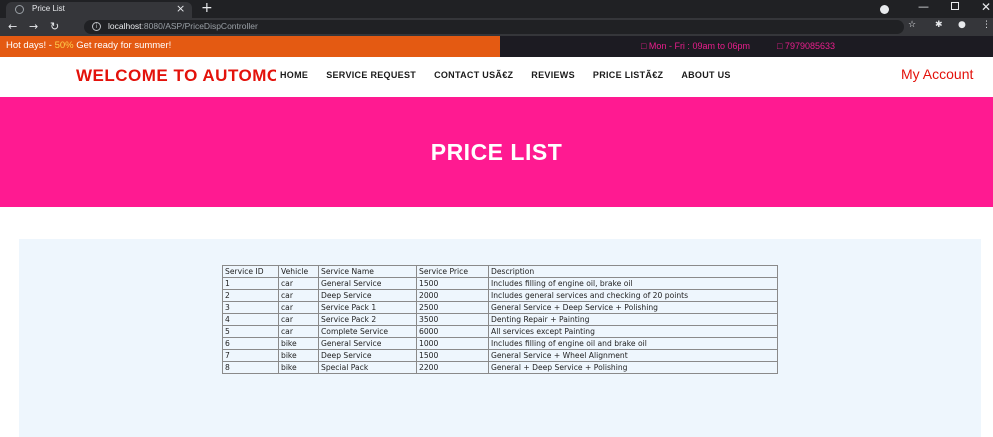  I want to click on column-header: Service ID, so click(250, 271).